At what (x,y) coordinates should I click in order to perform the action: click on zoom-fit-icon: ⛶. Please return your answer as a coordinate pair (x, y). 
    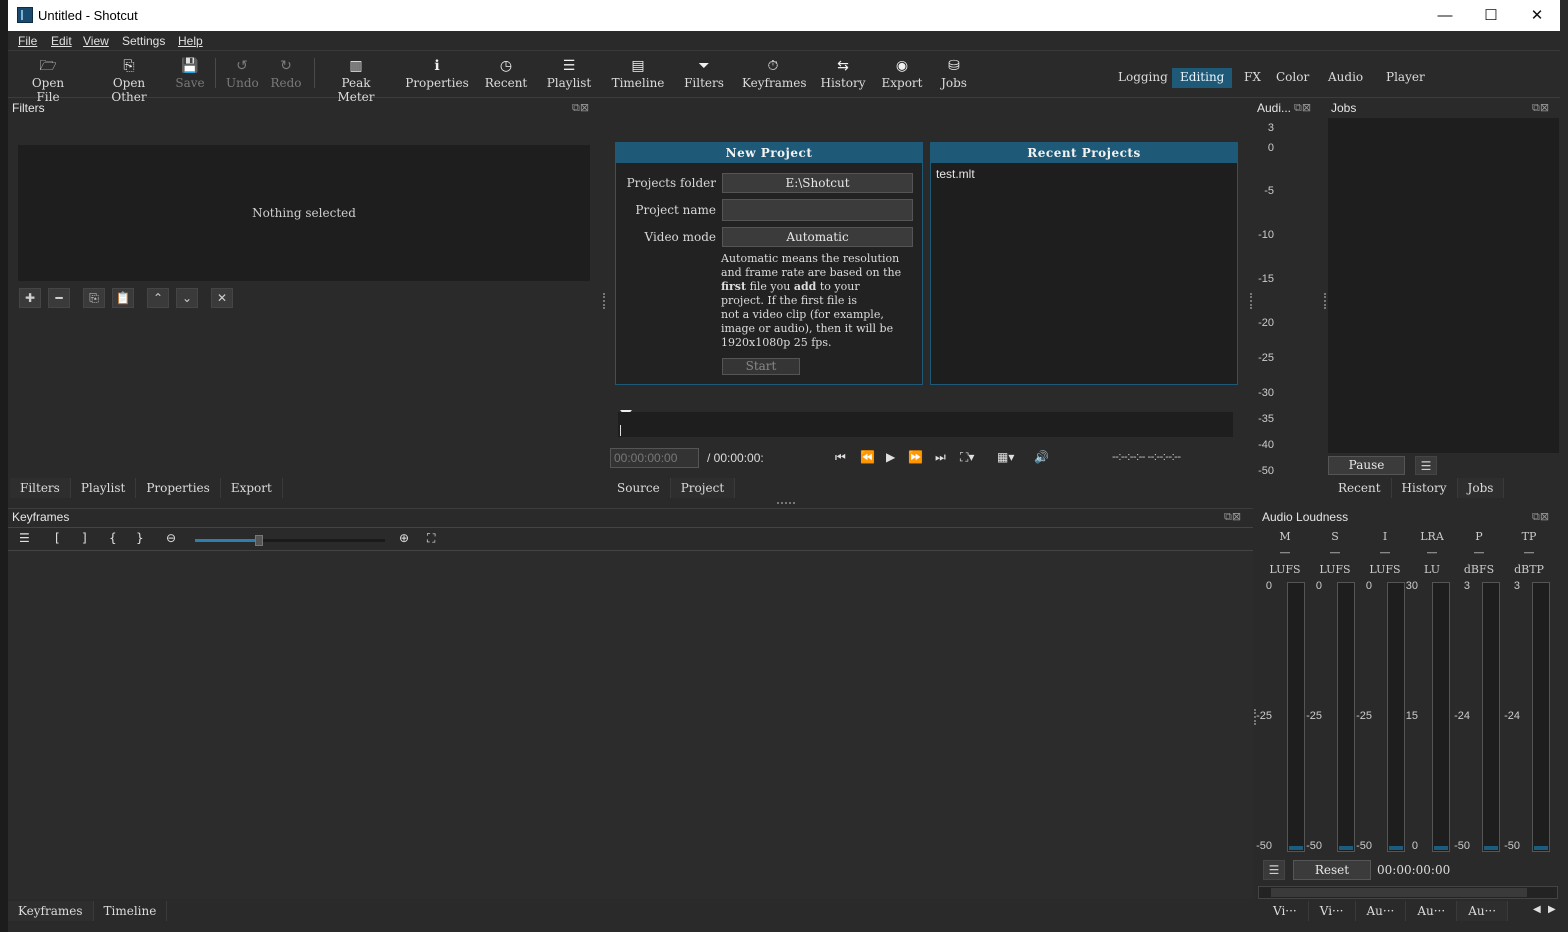
    Looking at the image, I should click on (431, 538).